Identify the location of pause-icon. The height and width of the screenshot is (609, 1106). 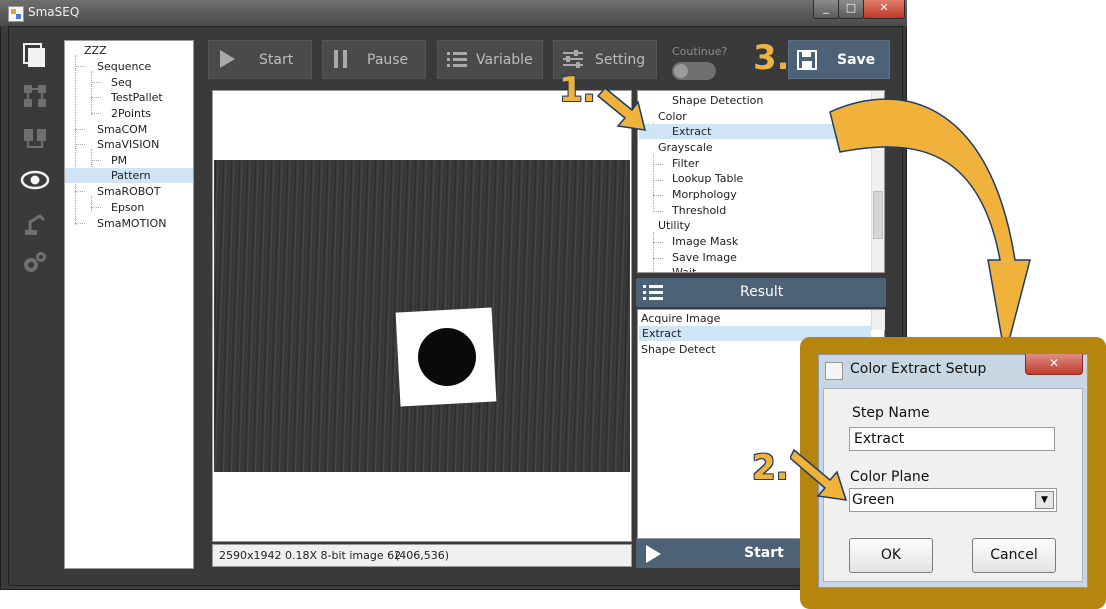
(341, 61).